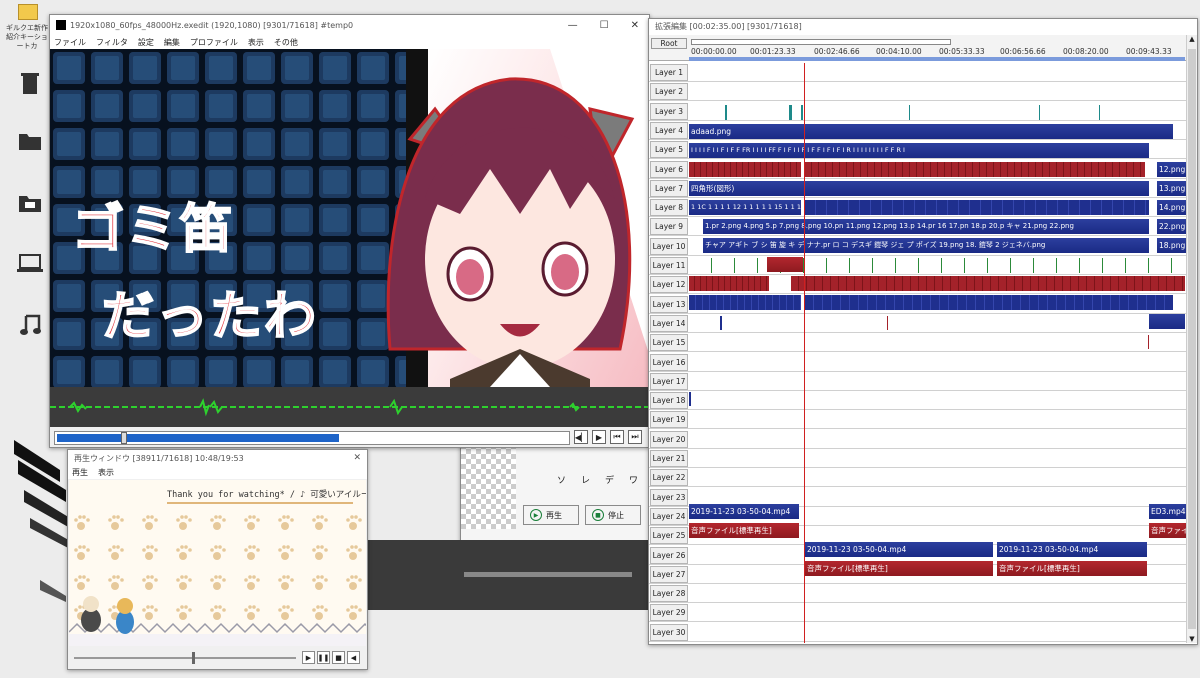 Image resolution: width=1200 pixels, height=678 pixels. Describe the element at coordinates (635, 437) in the screenshot. I see `last-frame-icon: ⏭` at that location.